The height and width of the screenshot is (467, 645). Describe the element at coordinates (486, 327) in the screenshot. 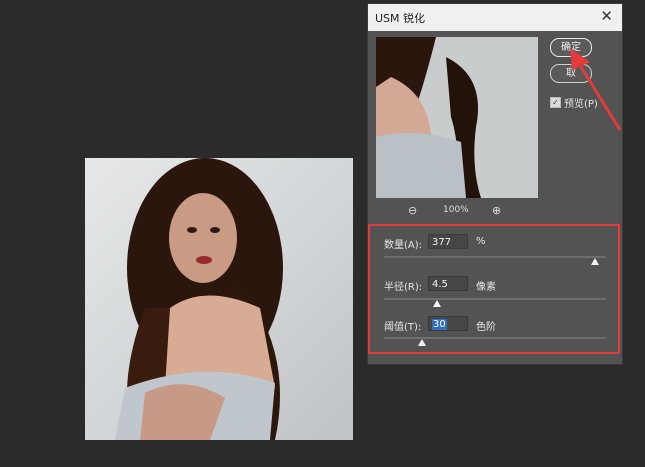

I see `threshold-unit: 色阶` at that location.